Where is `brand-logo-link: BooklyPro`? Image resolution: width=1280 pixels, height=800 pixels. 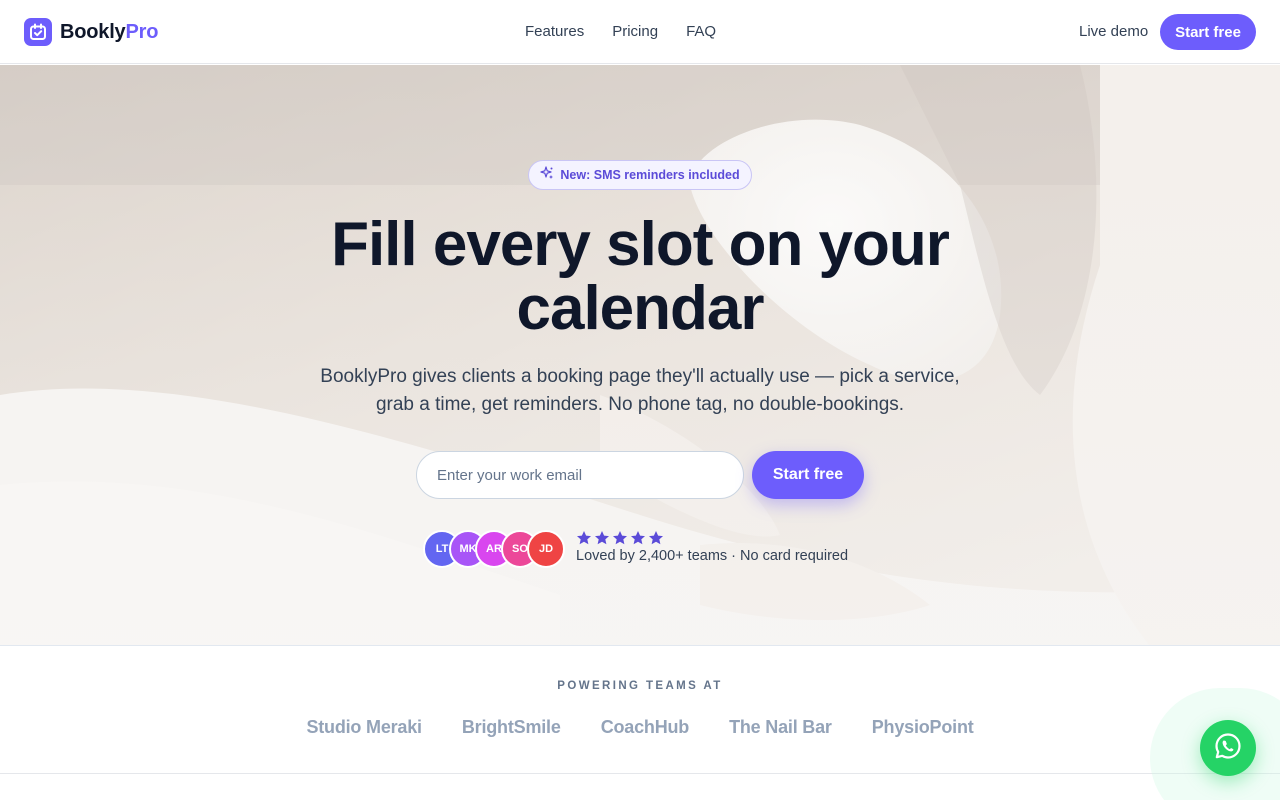
brand-logo-link: BooklyPro is located at coordinates (91, 32).